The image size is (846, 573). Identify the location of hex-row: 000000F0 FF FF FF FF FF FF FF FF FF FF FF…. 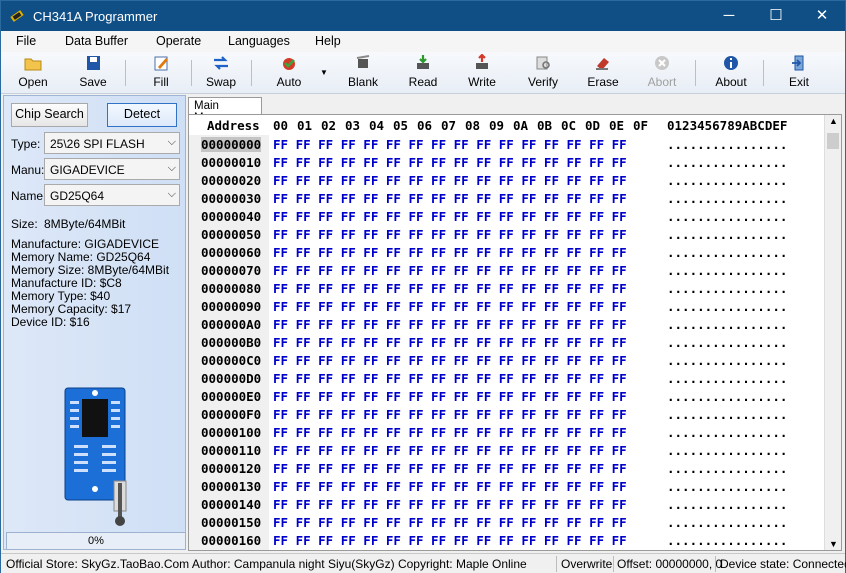
(507, 415).